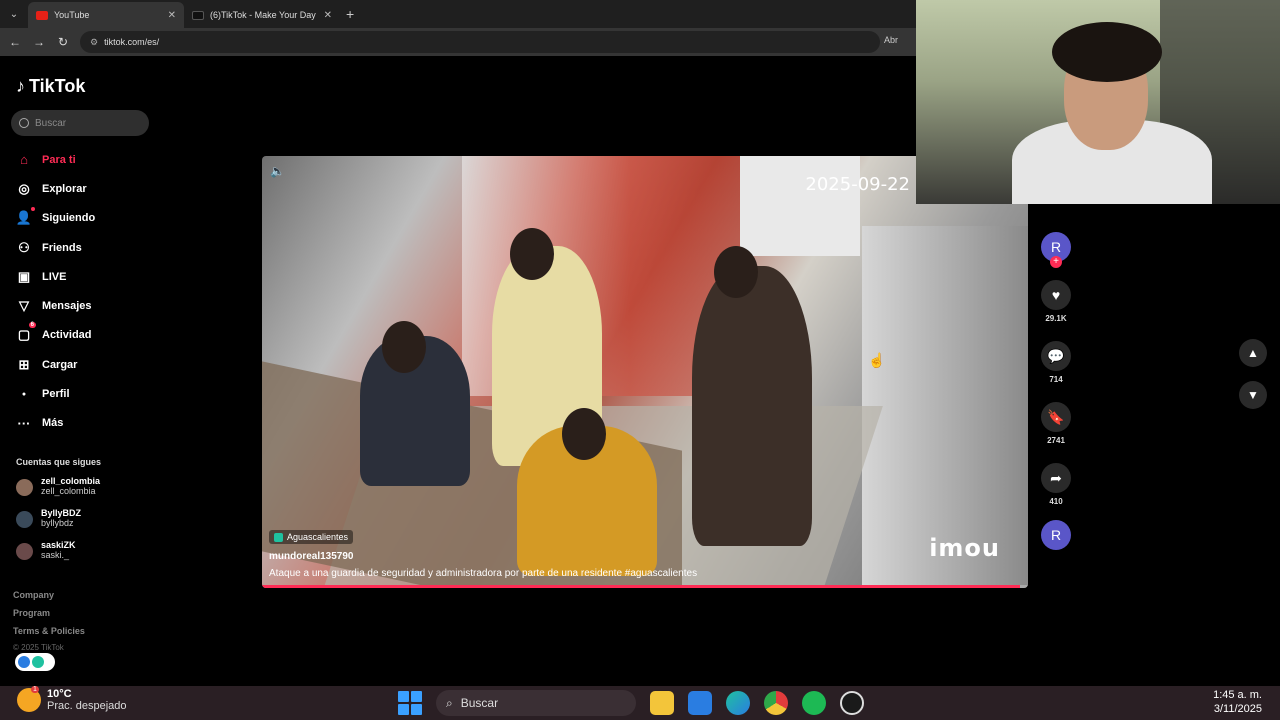 This screenshot has width=1280, height=720. What do you see at coordinates (61, 513) in the screenshot?
I see `account-name: ByllyBDZ` at bounding box center [61, 513].